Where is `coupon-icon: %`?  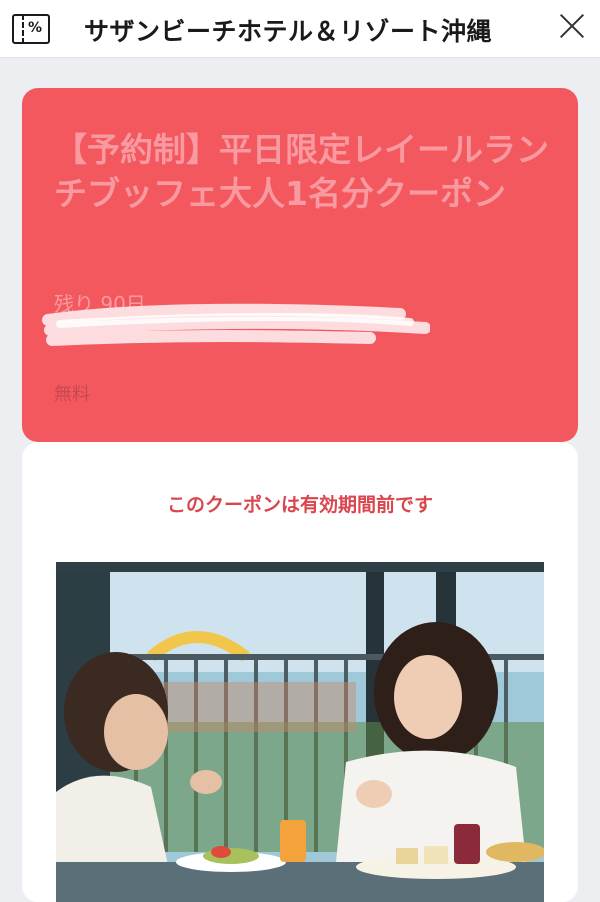
coupon-icon: % is located at coordinates (31, 29).